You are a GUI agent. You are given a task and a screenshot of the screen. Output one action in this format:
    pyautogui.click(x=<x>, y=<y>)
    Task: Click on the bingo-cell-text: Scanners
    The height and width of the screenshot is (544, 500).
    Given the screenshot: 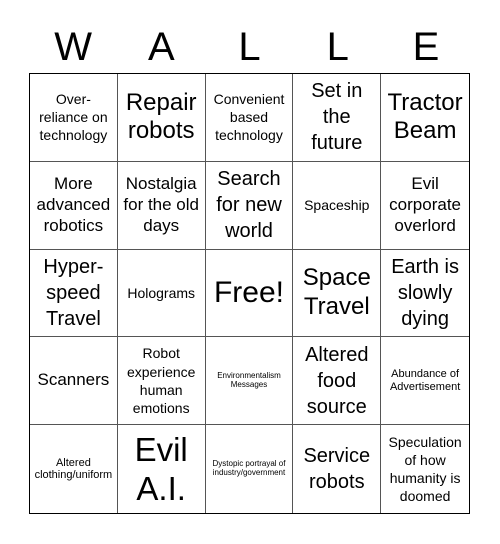 What is the action you would take?
    pyautogui.click(x=73, y=380)
    